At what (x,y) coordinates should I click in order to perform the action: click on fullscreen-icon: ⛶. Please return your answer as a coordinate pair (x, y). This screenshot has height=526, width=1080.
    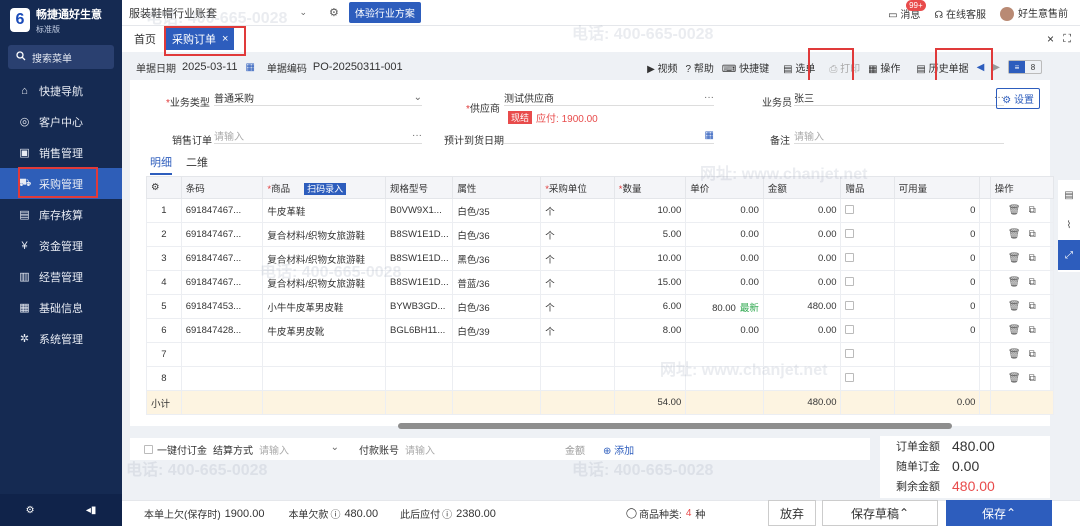
    Looking at the image, I should click on (1067, 39).